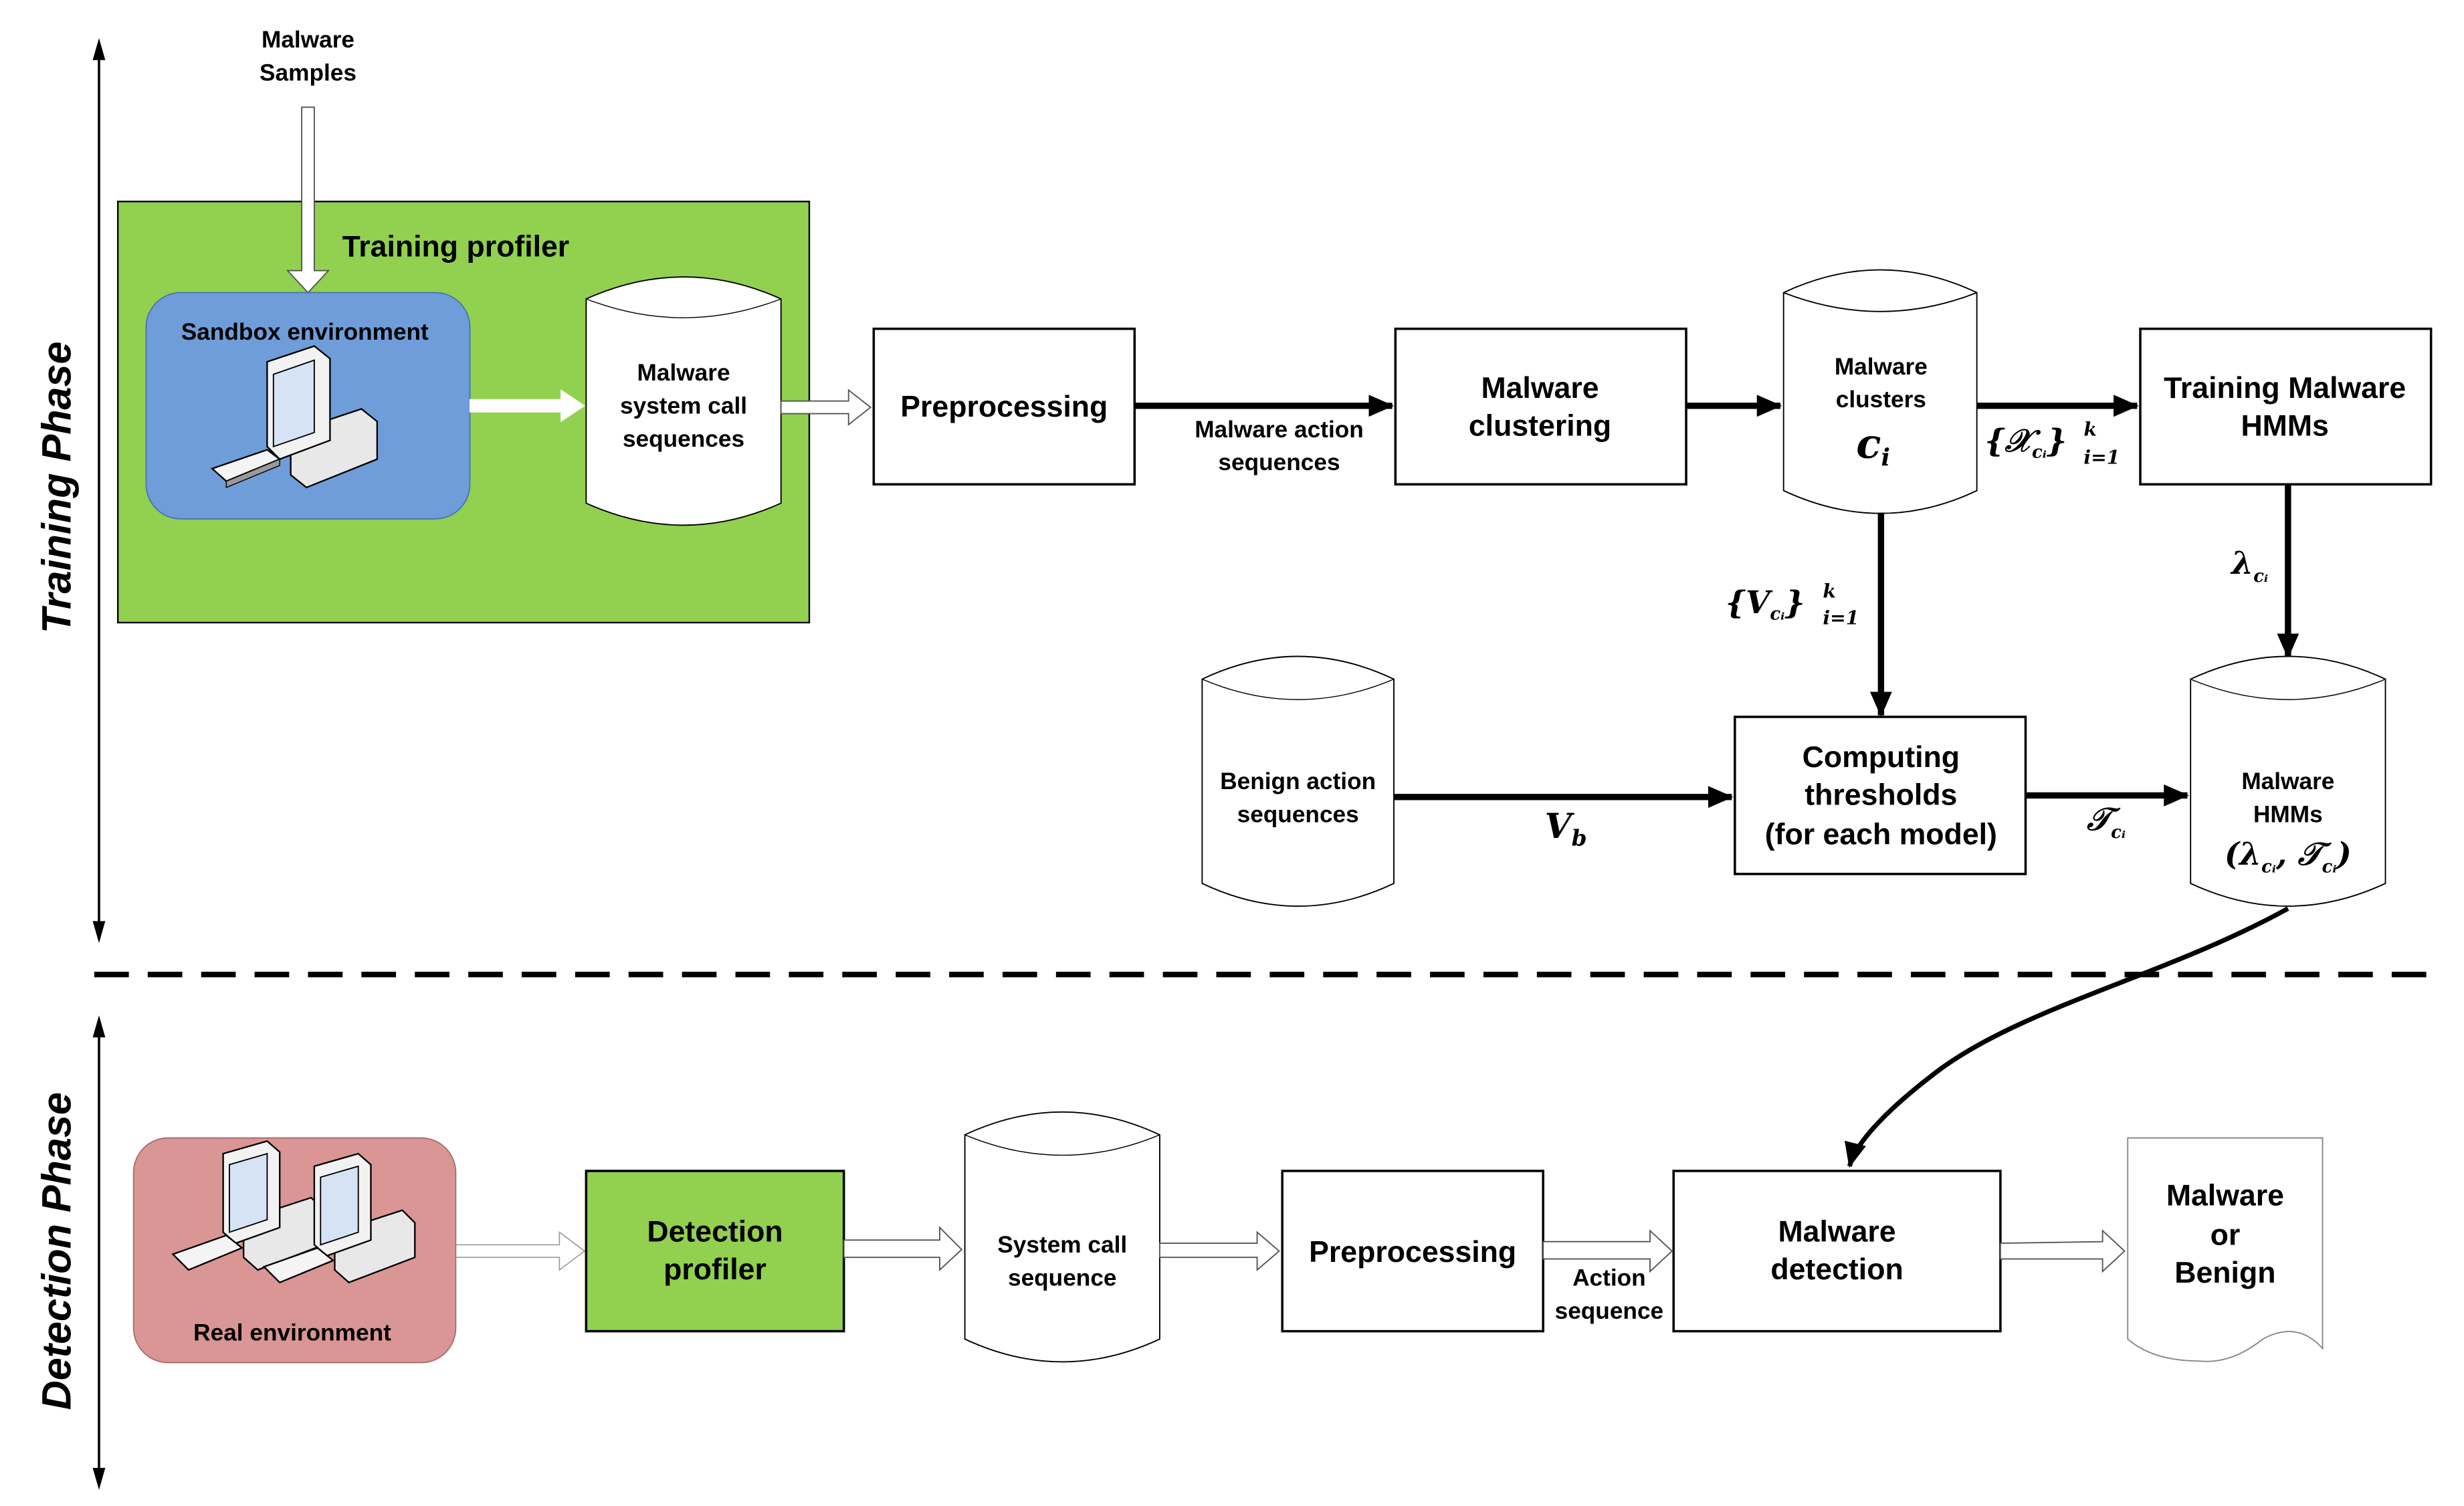 The image size is (2464, 1506). What do you see at coordinates (1609, 1278) in the screenshot?
I see `action-sequence-label-1: Action` at bounding box center [1609, 1278].